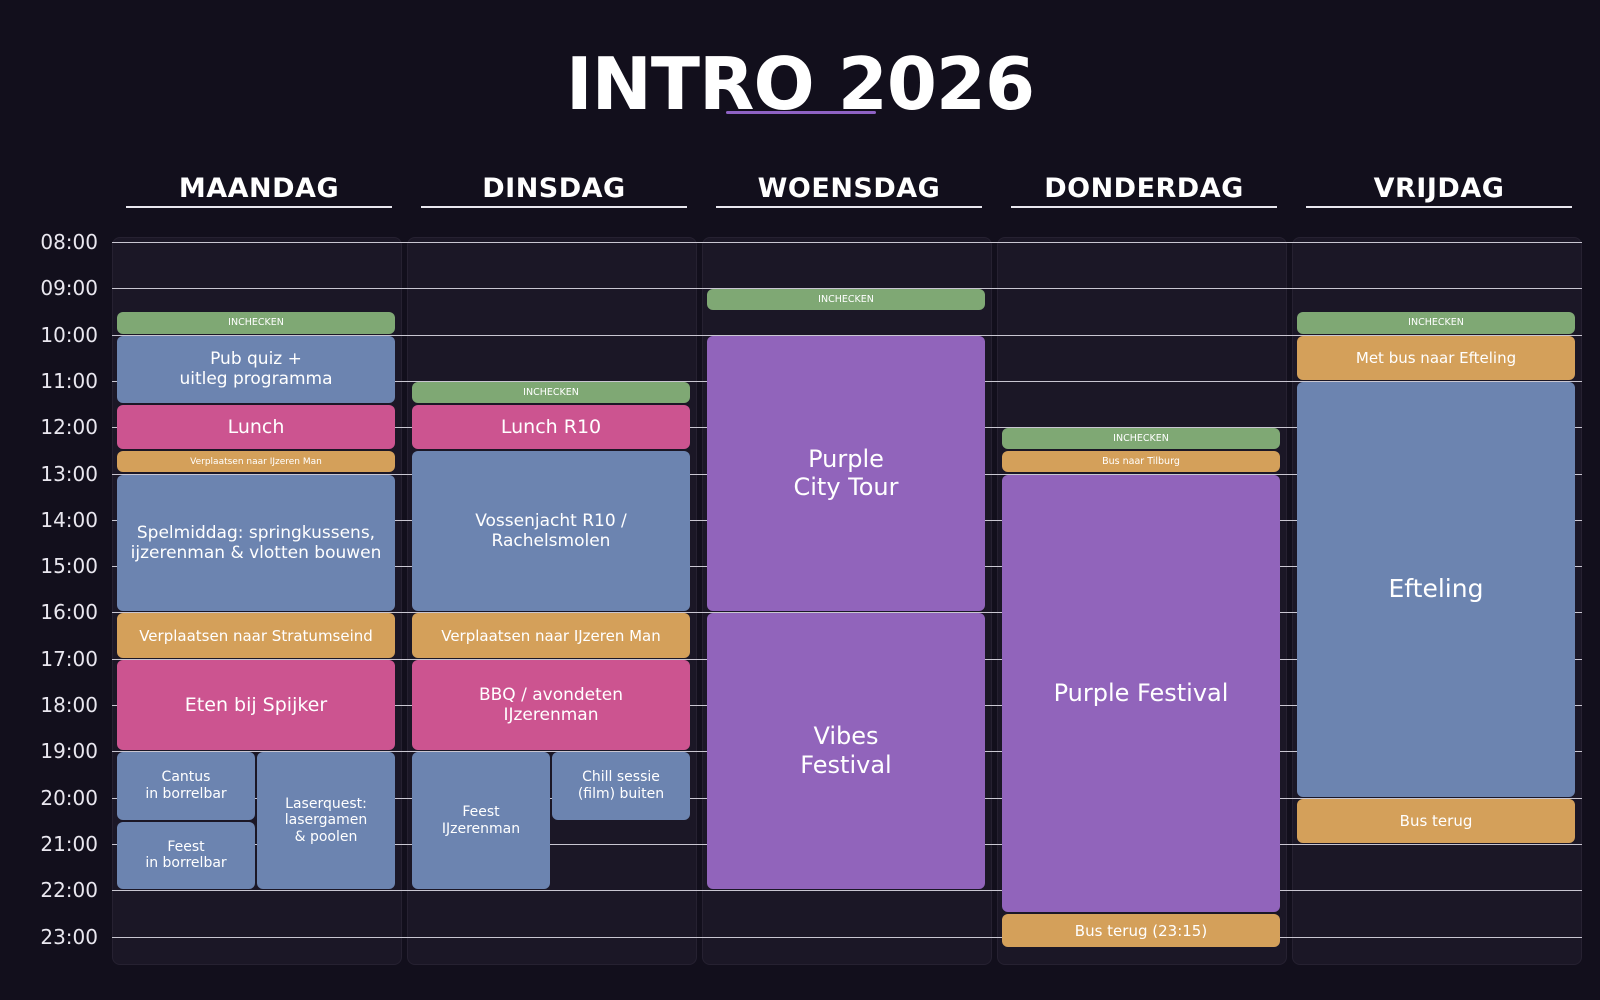 This screenshot has width=1600, height=1000. I want to click on event-label: Vossenjacht R10 / Rachelsmolen, so click(551, 531).